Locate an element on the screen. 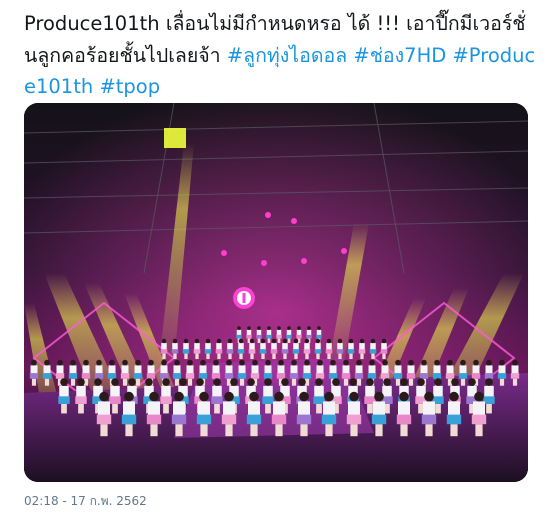 The height and width of the screenshot is (523, 548). tweet-timestamp: 02:18 - 17 ก.พ. 2562 is located at coordinates (85, 501).